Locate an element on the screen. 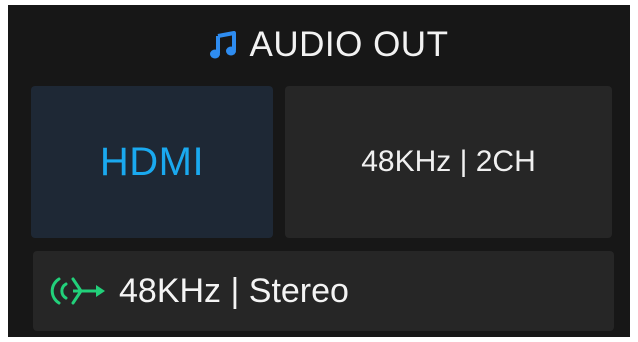 This screenshot has width=638, height=342. output-format-label: 48KHz | 2CH is located at coordinates (448, 161).